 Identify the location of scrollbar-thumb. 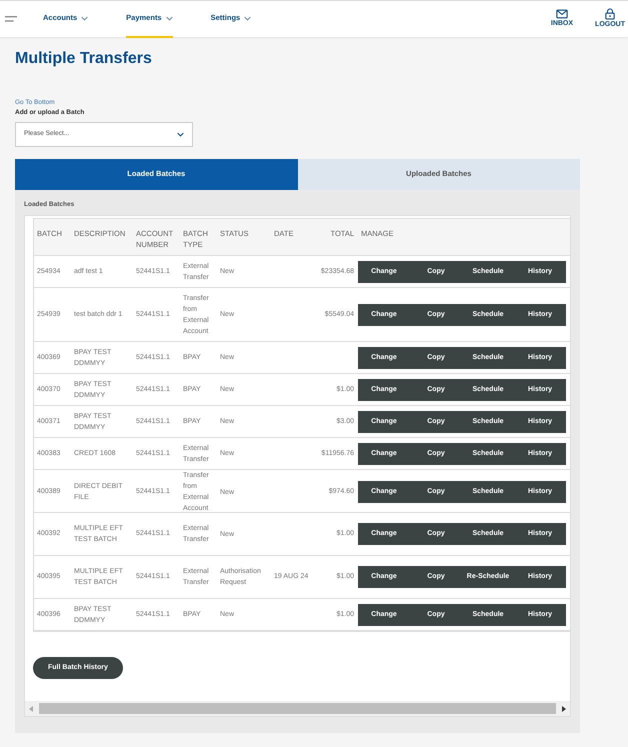
(297, 708).